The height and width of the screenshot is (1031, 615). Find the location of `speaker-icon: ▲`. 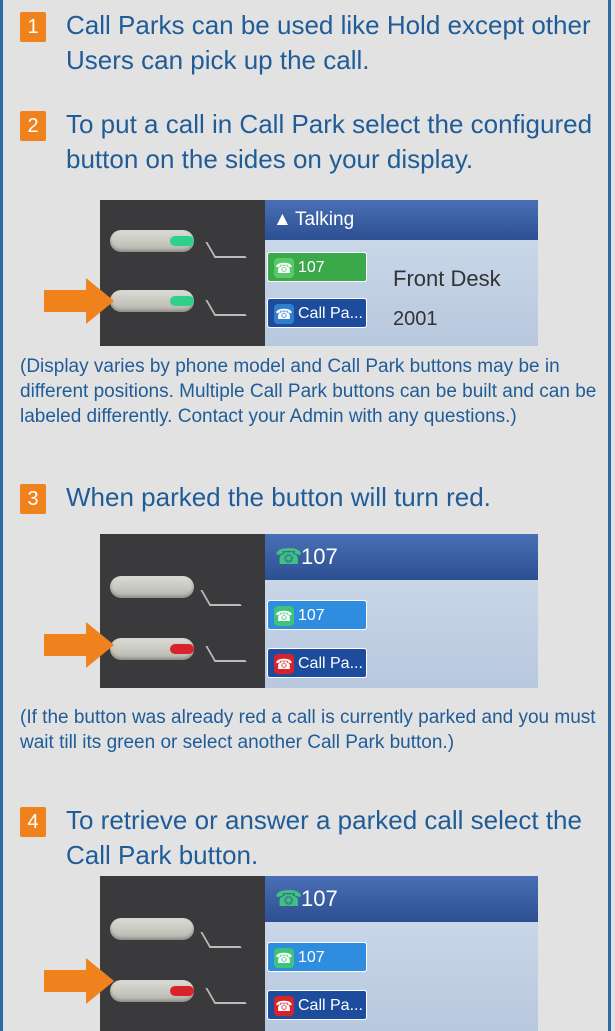

speaker-icon: ▲ is located at coordinates (282, 219).